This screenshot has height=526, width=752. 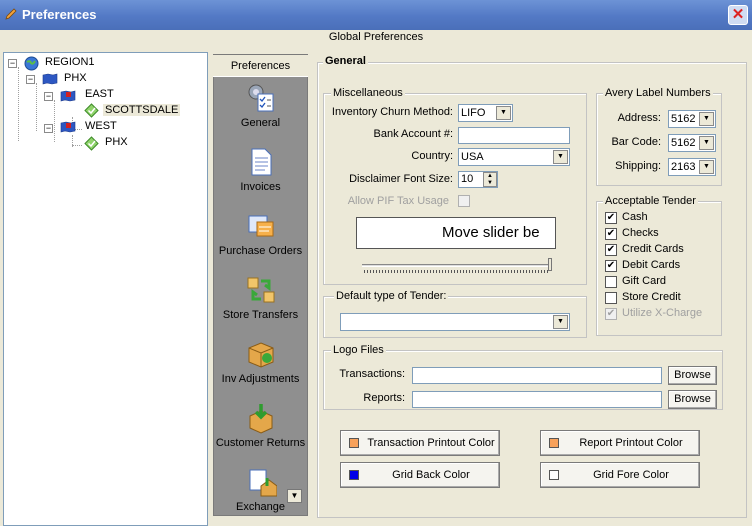 I want to click on nav-item-purchase-orders: Purchase Orders, so click(x=260, y=233).